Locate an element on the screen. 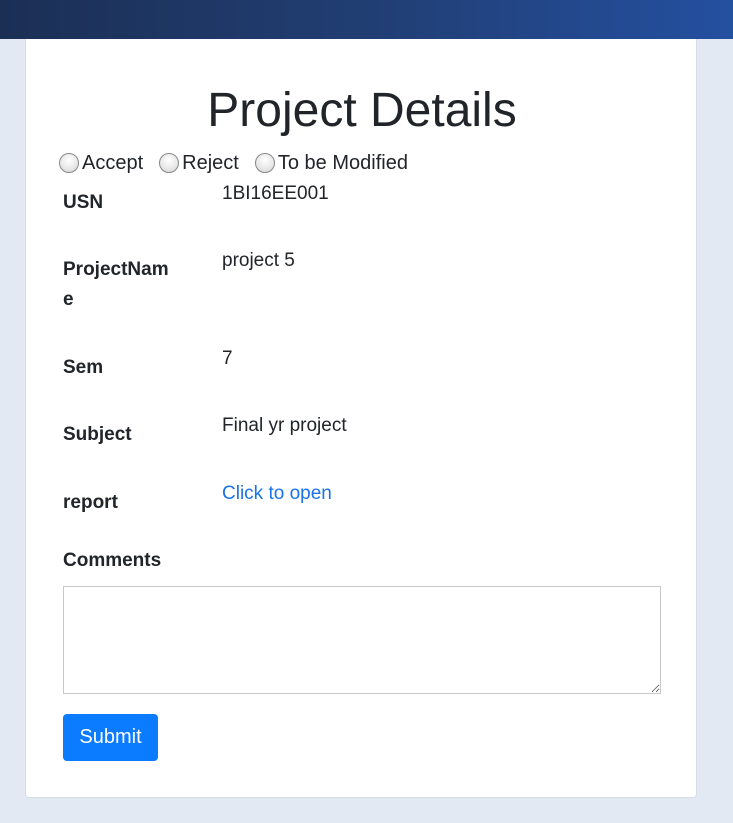 This screenshot has width=733, height=823. radio-label-reject: Reject is located at coordinates (210, 163).